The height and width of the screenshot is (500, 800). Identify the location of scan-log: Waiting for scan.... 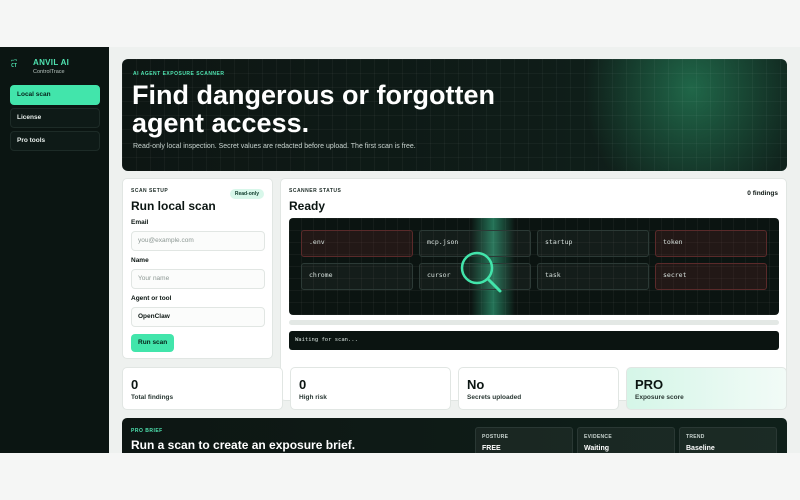
(534, 340).